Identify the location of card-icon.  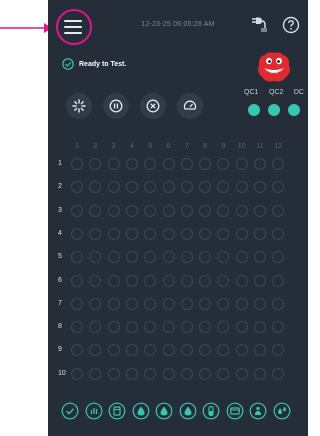
(235, 411).